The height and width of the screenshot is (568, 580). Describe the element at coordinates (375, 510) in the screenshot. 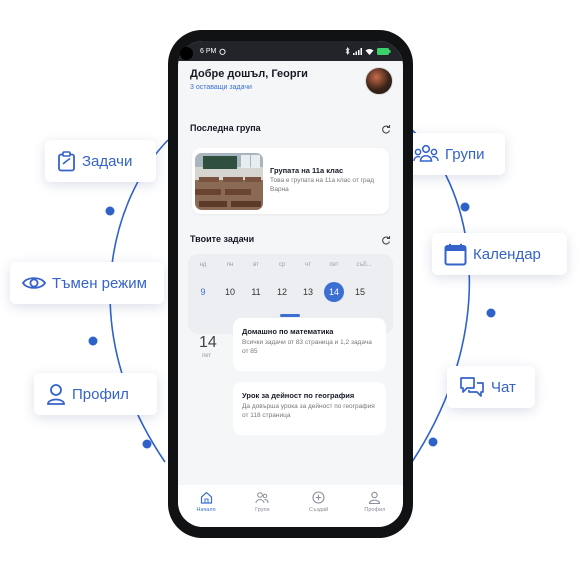

I see `nav-label: Профил` at that location.